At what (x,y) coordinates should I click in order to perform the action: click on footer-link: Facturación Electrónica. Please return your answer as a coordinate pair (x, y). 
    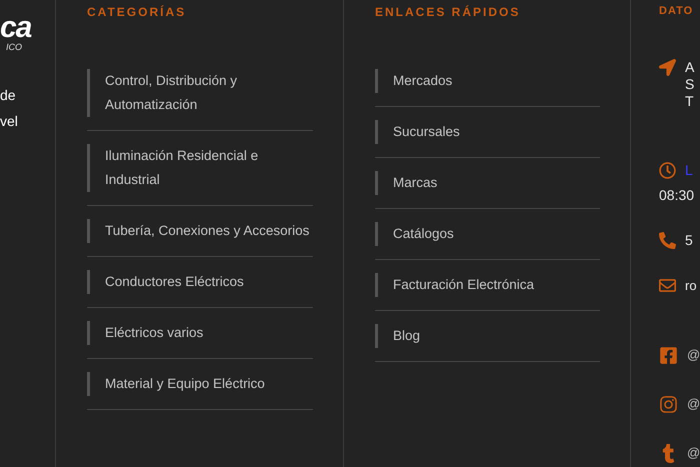
    Looking at the image, I should click on (487, 285).